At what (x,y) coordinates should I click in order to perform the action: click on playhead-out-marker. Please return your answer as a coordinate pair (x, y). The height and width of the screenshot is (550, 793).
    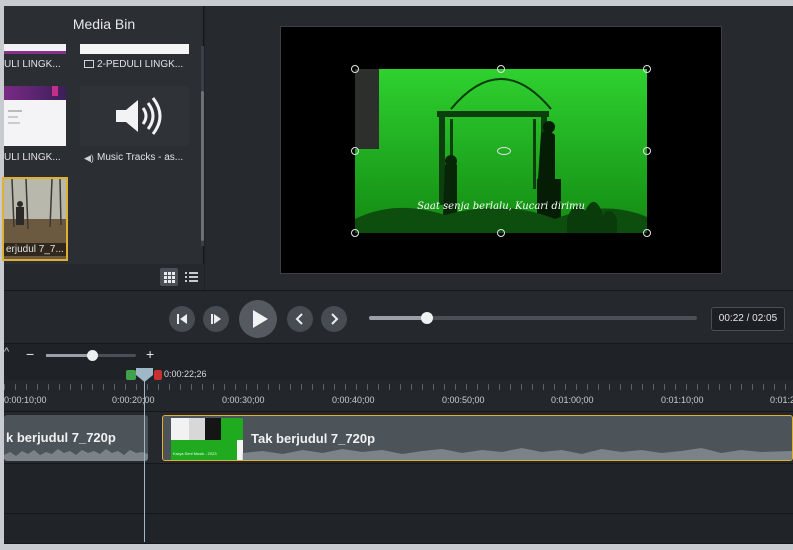
    Looking at the image, I should click on (158, 375).